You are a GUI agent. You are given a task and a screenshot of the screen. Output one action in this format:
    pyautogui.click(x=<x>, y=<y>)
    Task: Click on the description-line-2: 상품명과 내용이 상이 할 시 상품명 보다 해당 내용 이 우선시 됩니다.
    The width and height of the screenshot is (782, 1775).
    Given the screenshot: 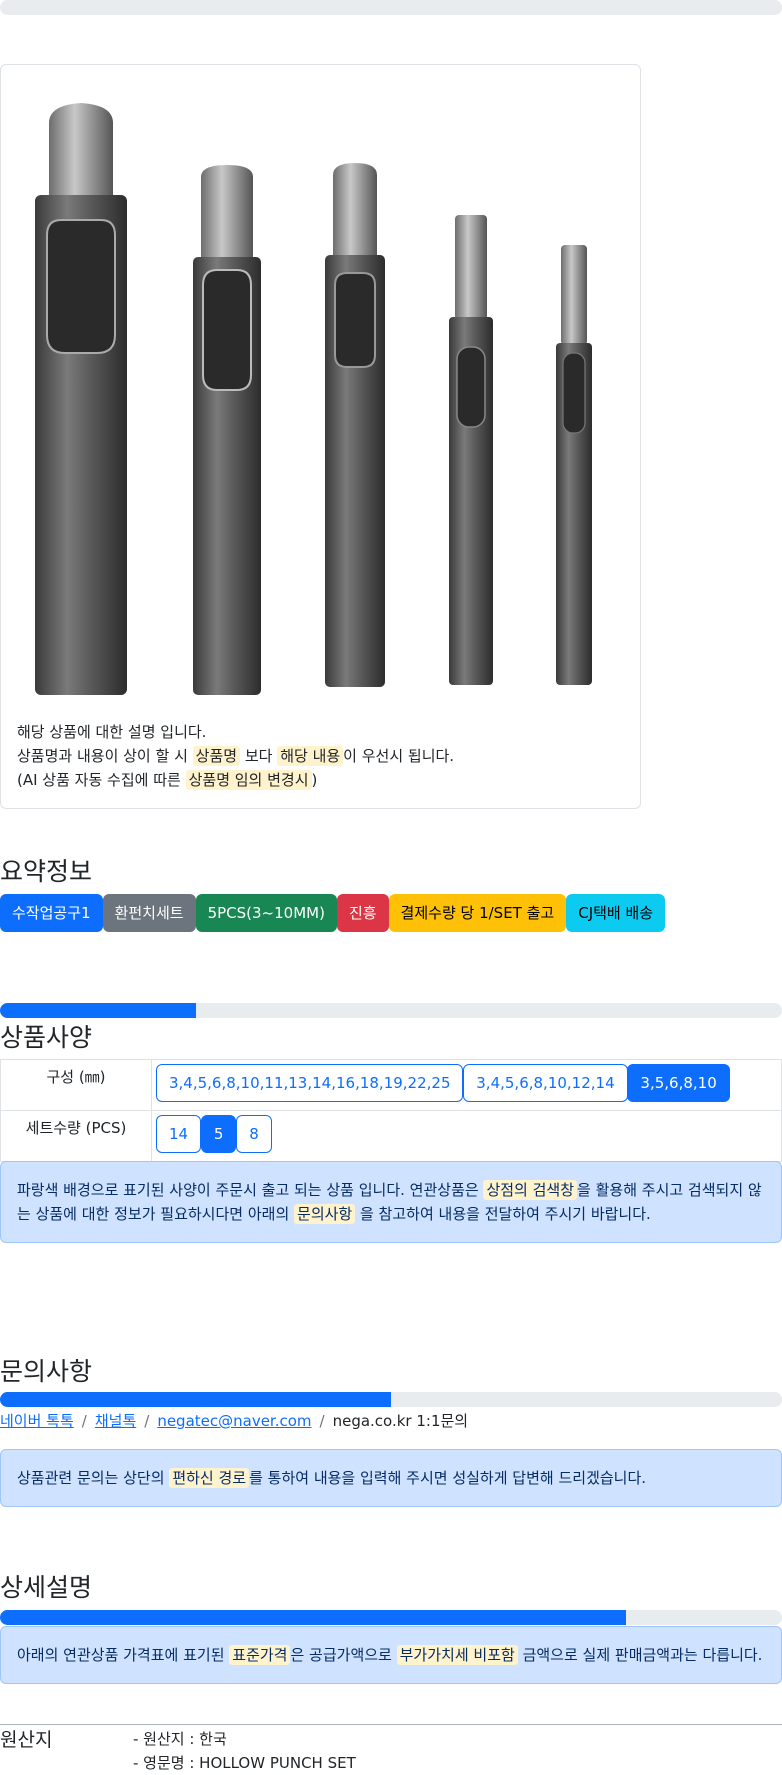 What is the action you would take?
    pyautogui.click(x=235, y=756)
    